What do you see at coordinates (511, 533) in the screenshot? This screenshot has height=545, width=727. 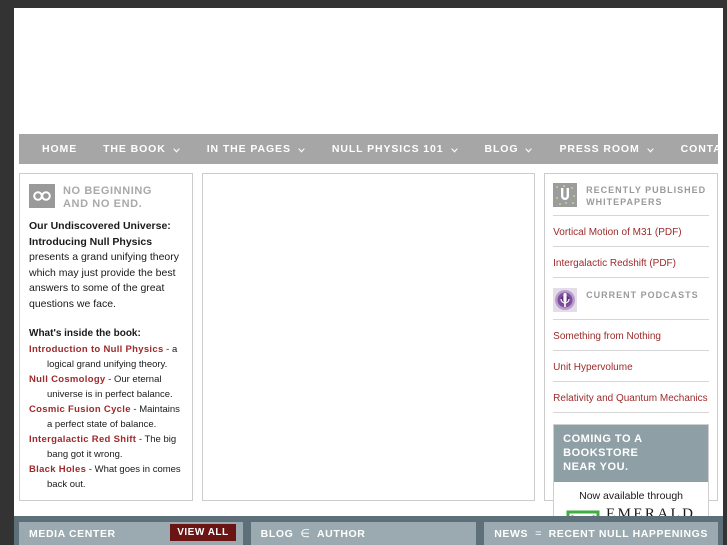 I see `news-title: NEWS` at bounding box center [511, 533].